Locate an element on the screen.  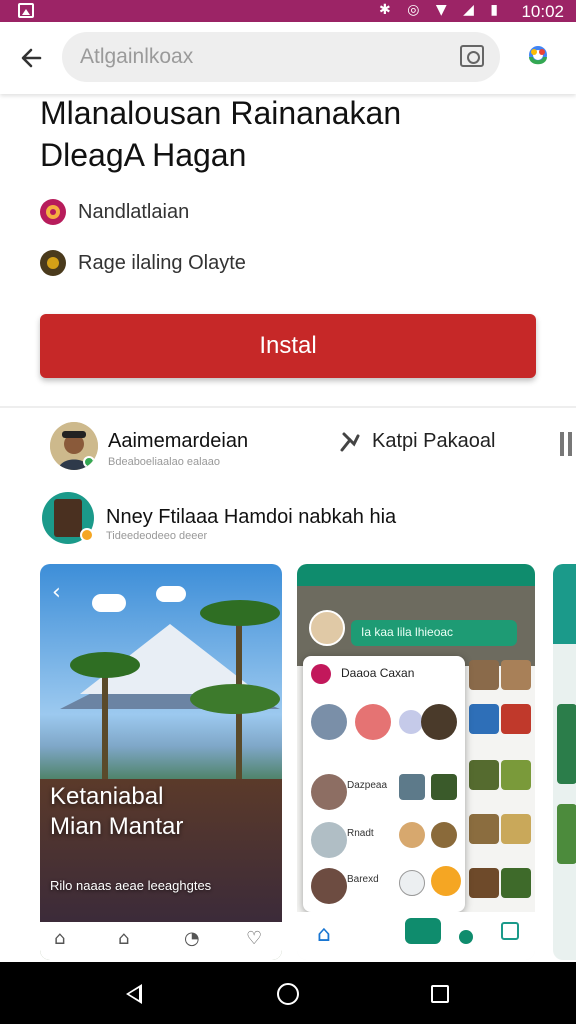
developer-row-sub: Bdeaboeliaalao ealaao is located at coordinates (164, 462).